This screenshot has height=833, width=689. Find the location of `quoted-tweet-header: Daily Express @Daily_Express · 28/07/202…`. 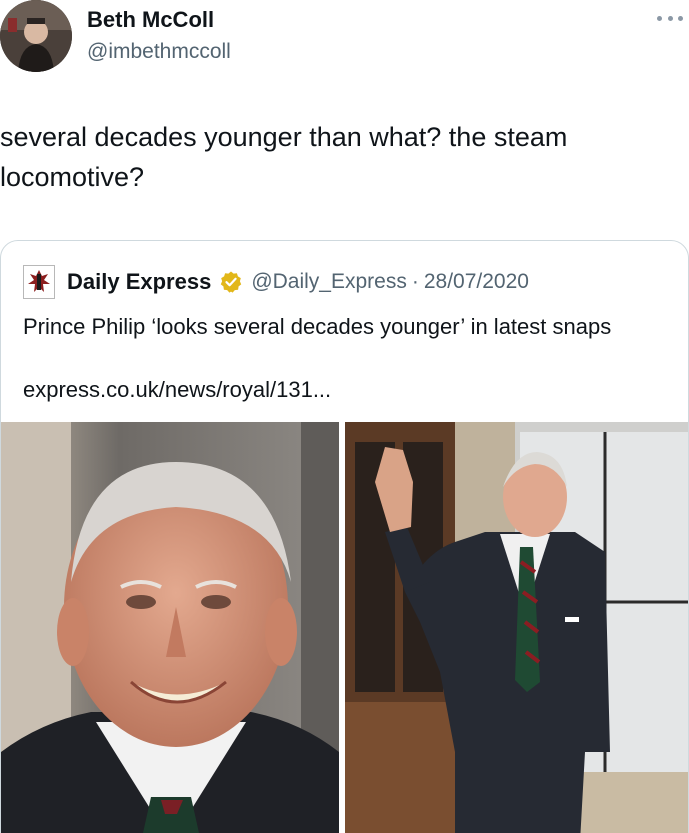

quoted-tweet-header: Daily Express @Daily_Express · 28/07/202… is located at coordinates (276, 282).